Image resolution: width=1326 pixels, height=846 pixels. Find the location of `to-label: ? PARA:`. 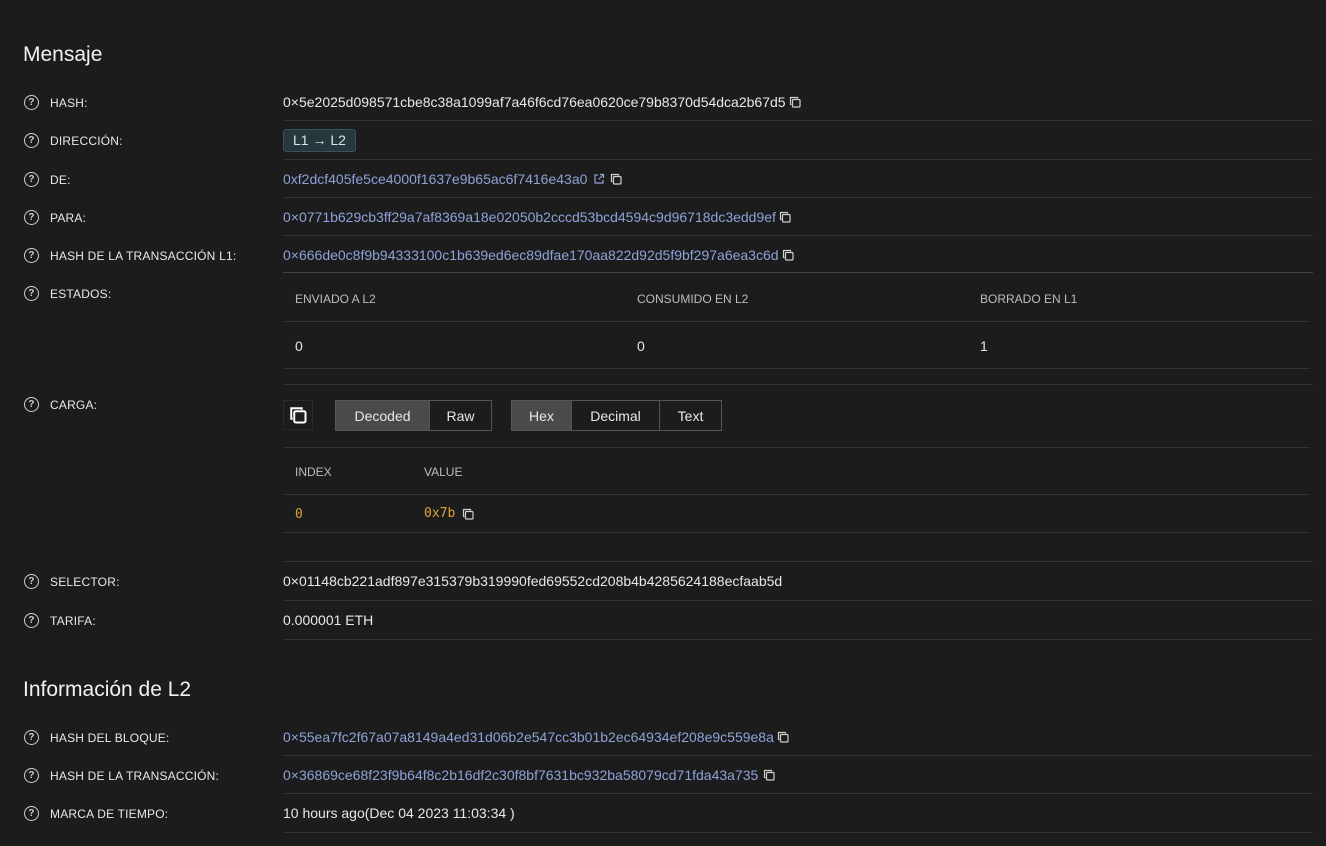

to-label: ? PARA: is located at coordinates (55, 217).